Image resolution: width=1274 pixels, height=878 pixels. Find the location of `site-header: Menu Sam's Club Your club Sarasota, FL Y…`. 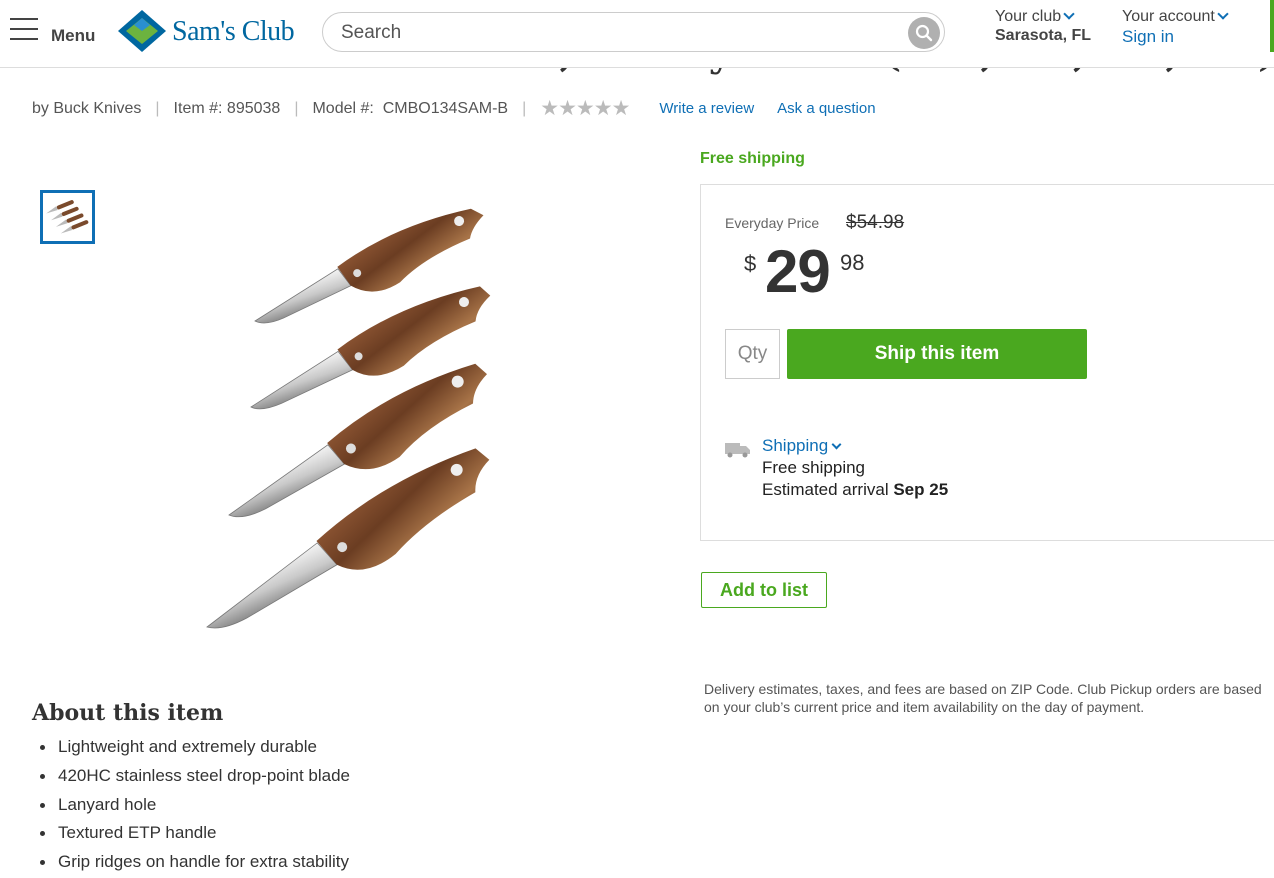

site-header: Menu Sam's Club Your club Sarasota, FL Y… is located at coordinates (637, 34).